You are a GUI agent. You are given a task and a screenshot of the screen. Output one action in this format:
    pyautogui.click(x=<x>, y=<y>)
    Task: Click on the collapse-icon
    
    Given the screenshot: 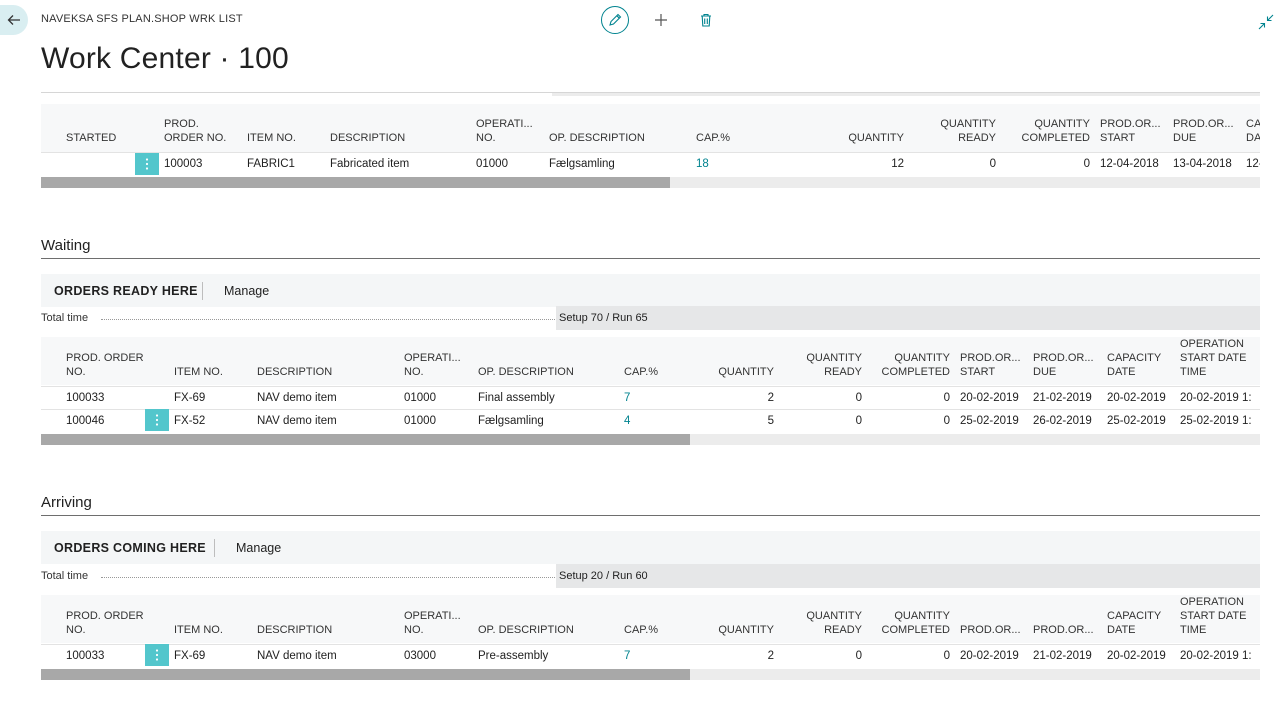 What is the action you would take?
    pyautogui.click(x=1266, y=22)
    